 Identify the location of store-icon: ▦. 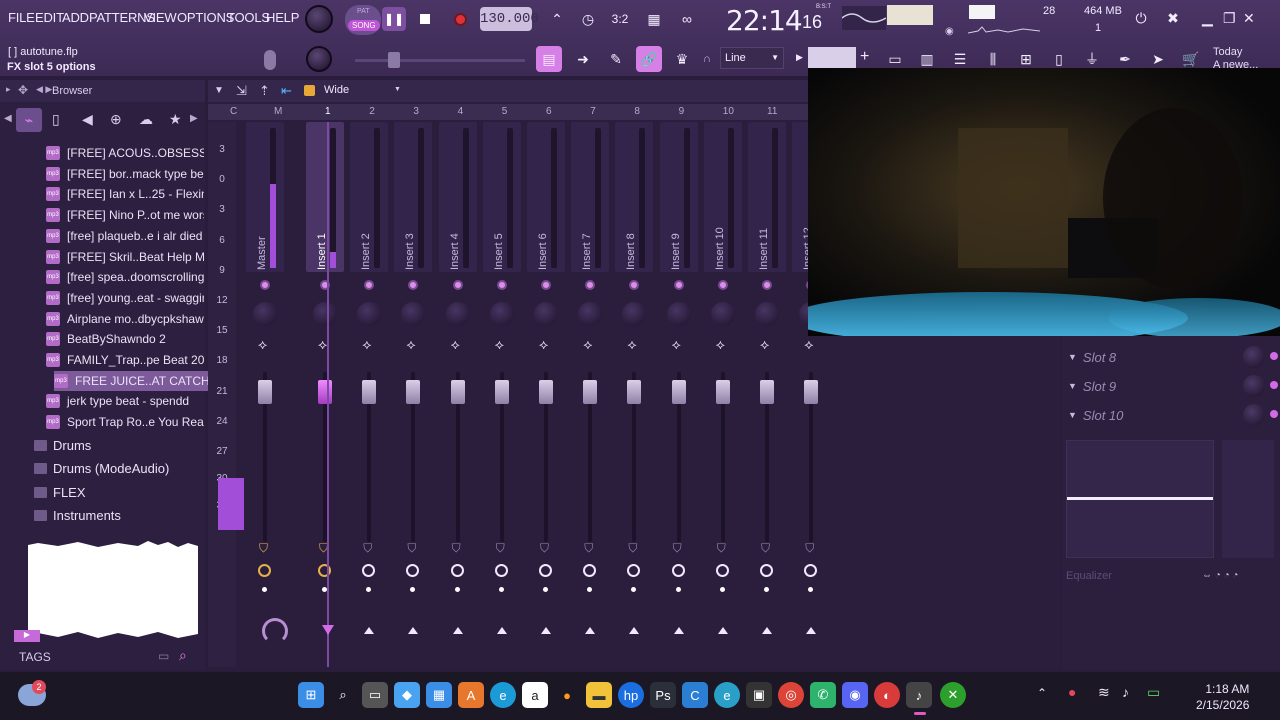
(439, 695).